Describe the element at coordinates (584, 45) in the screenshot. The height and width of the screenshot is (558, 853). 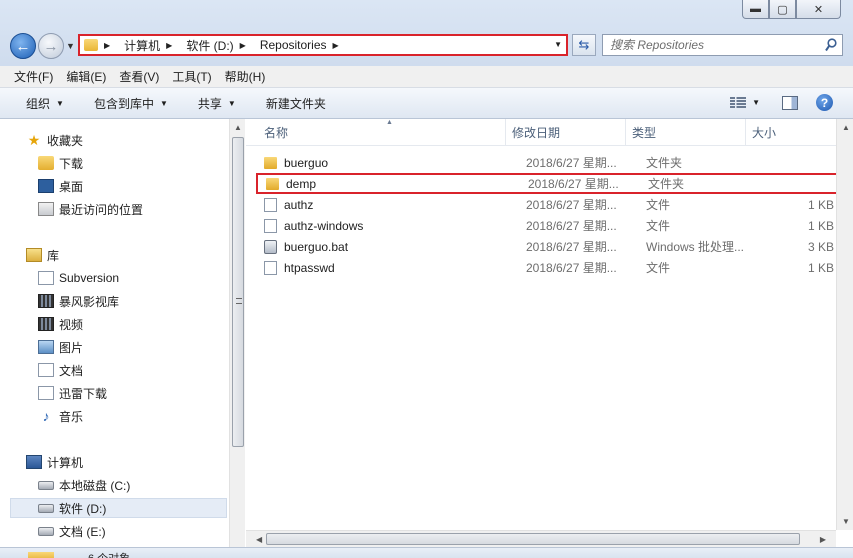
I see `refresh-button: ⇆` at that location.